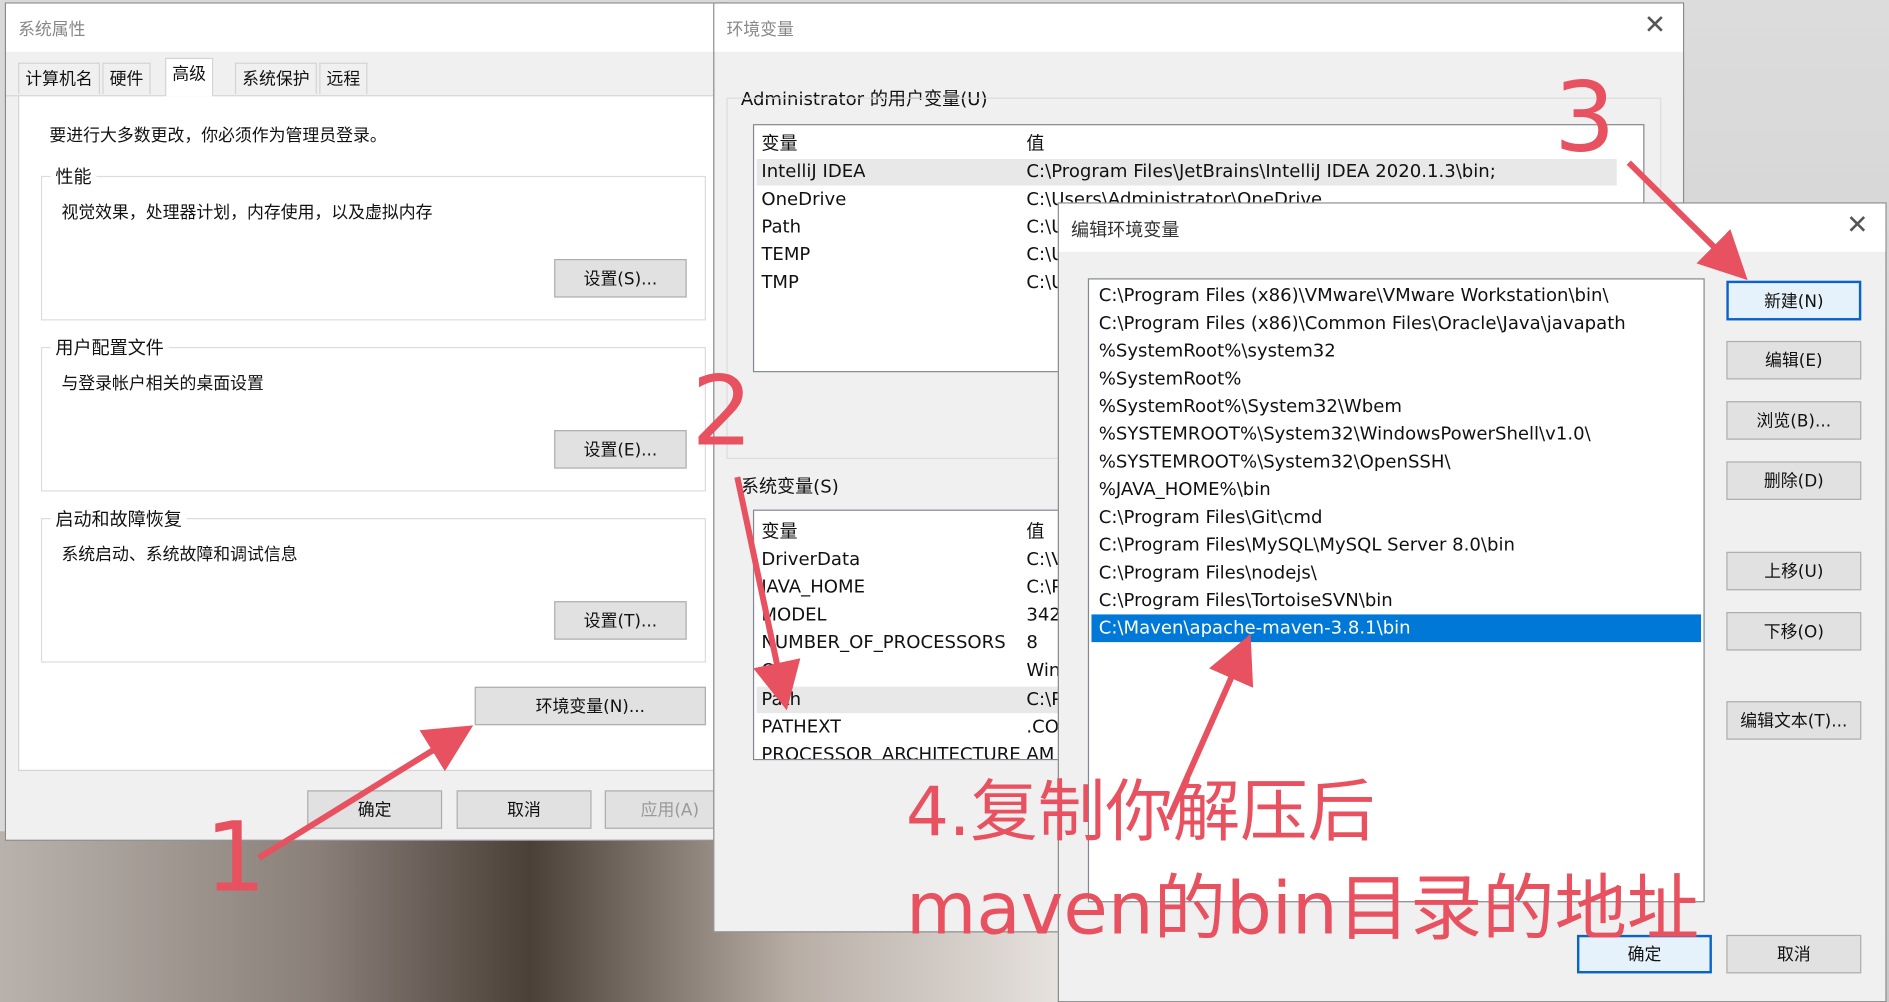 The image size is (1889, 1002). What do you see at coordinates (1140, 812) in the screenshot?
I see `annotation-step4-line1: 4.复制你解压后` at bounding box center [1140, 812].